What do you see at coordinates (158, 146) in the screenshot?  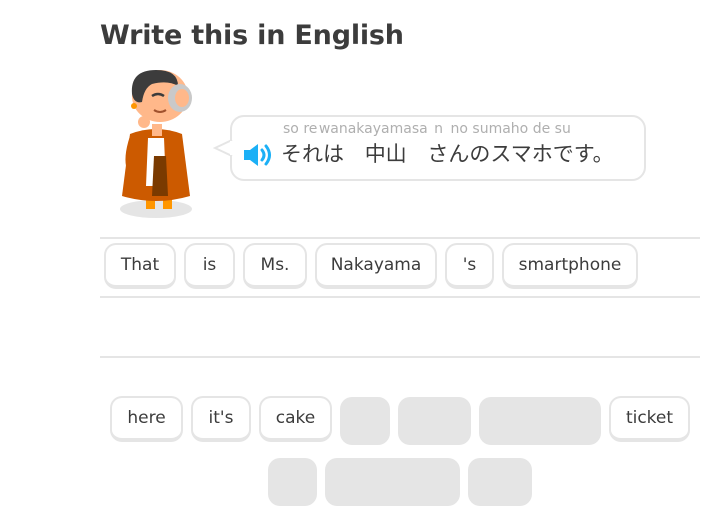 I see `character-illustration` at bounding box center [158, 146].